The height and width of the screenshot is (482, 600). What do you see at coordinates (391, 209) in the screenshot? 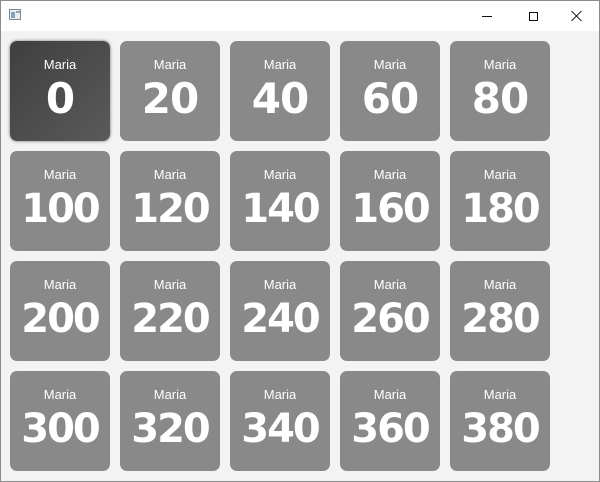
I see `tile-value: 160` at bounding box center [391, 209].